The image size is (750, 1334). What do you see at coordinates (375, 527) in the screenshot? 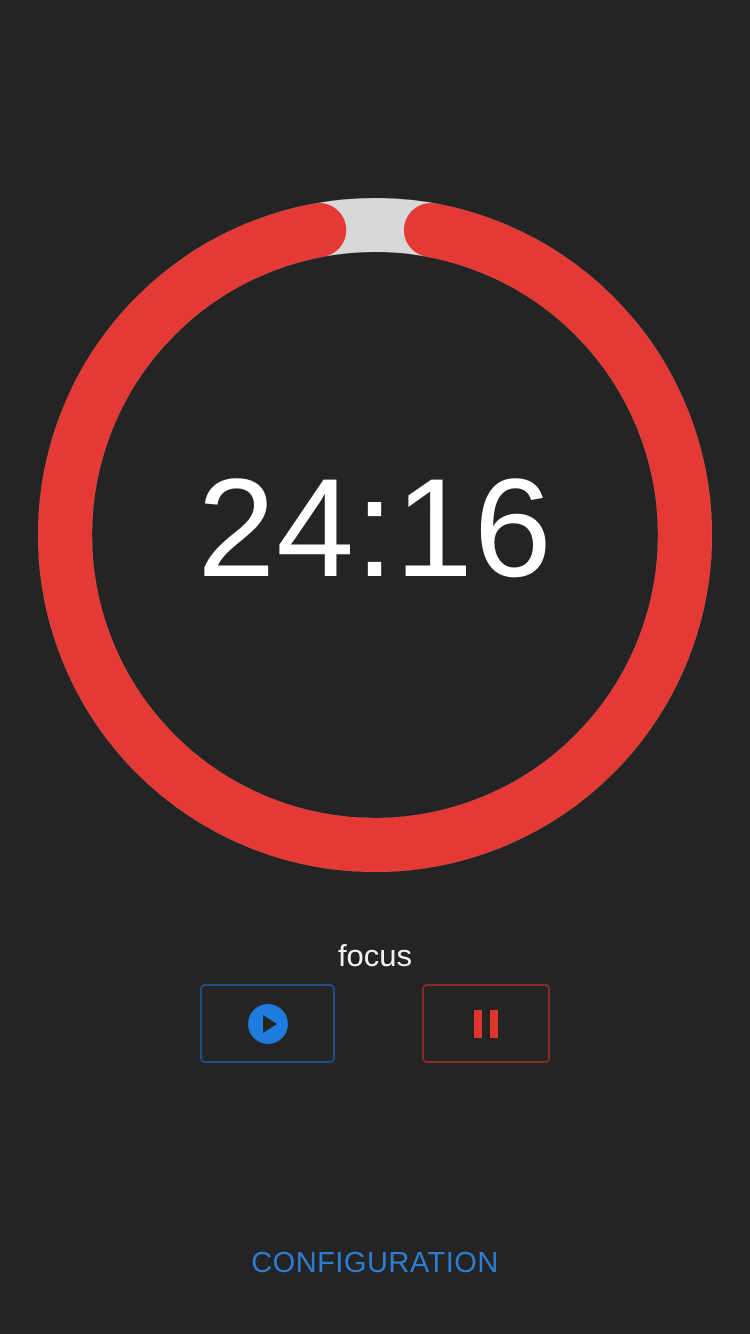
I see `time-remaining: 24:16` at bounding box center [375, 527].